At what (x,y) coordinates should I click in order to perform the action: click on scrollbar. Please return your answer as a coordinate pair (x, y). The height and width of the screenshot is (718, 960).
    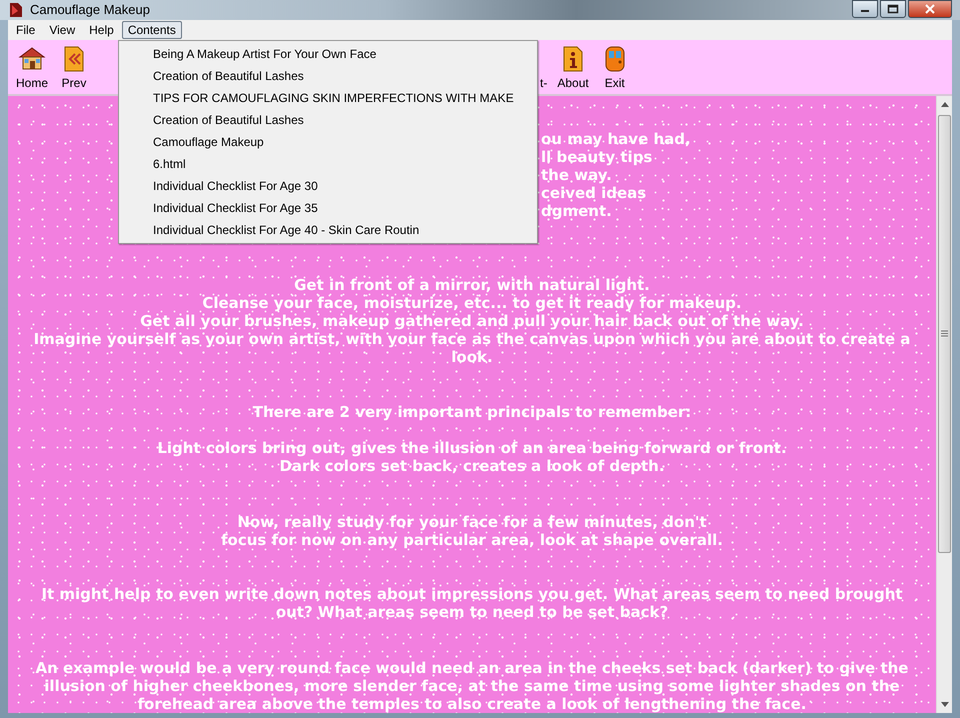
    Looking at the image, I should click on (944, 404).